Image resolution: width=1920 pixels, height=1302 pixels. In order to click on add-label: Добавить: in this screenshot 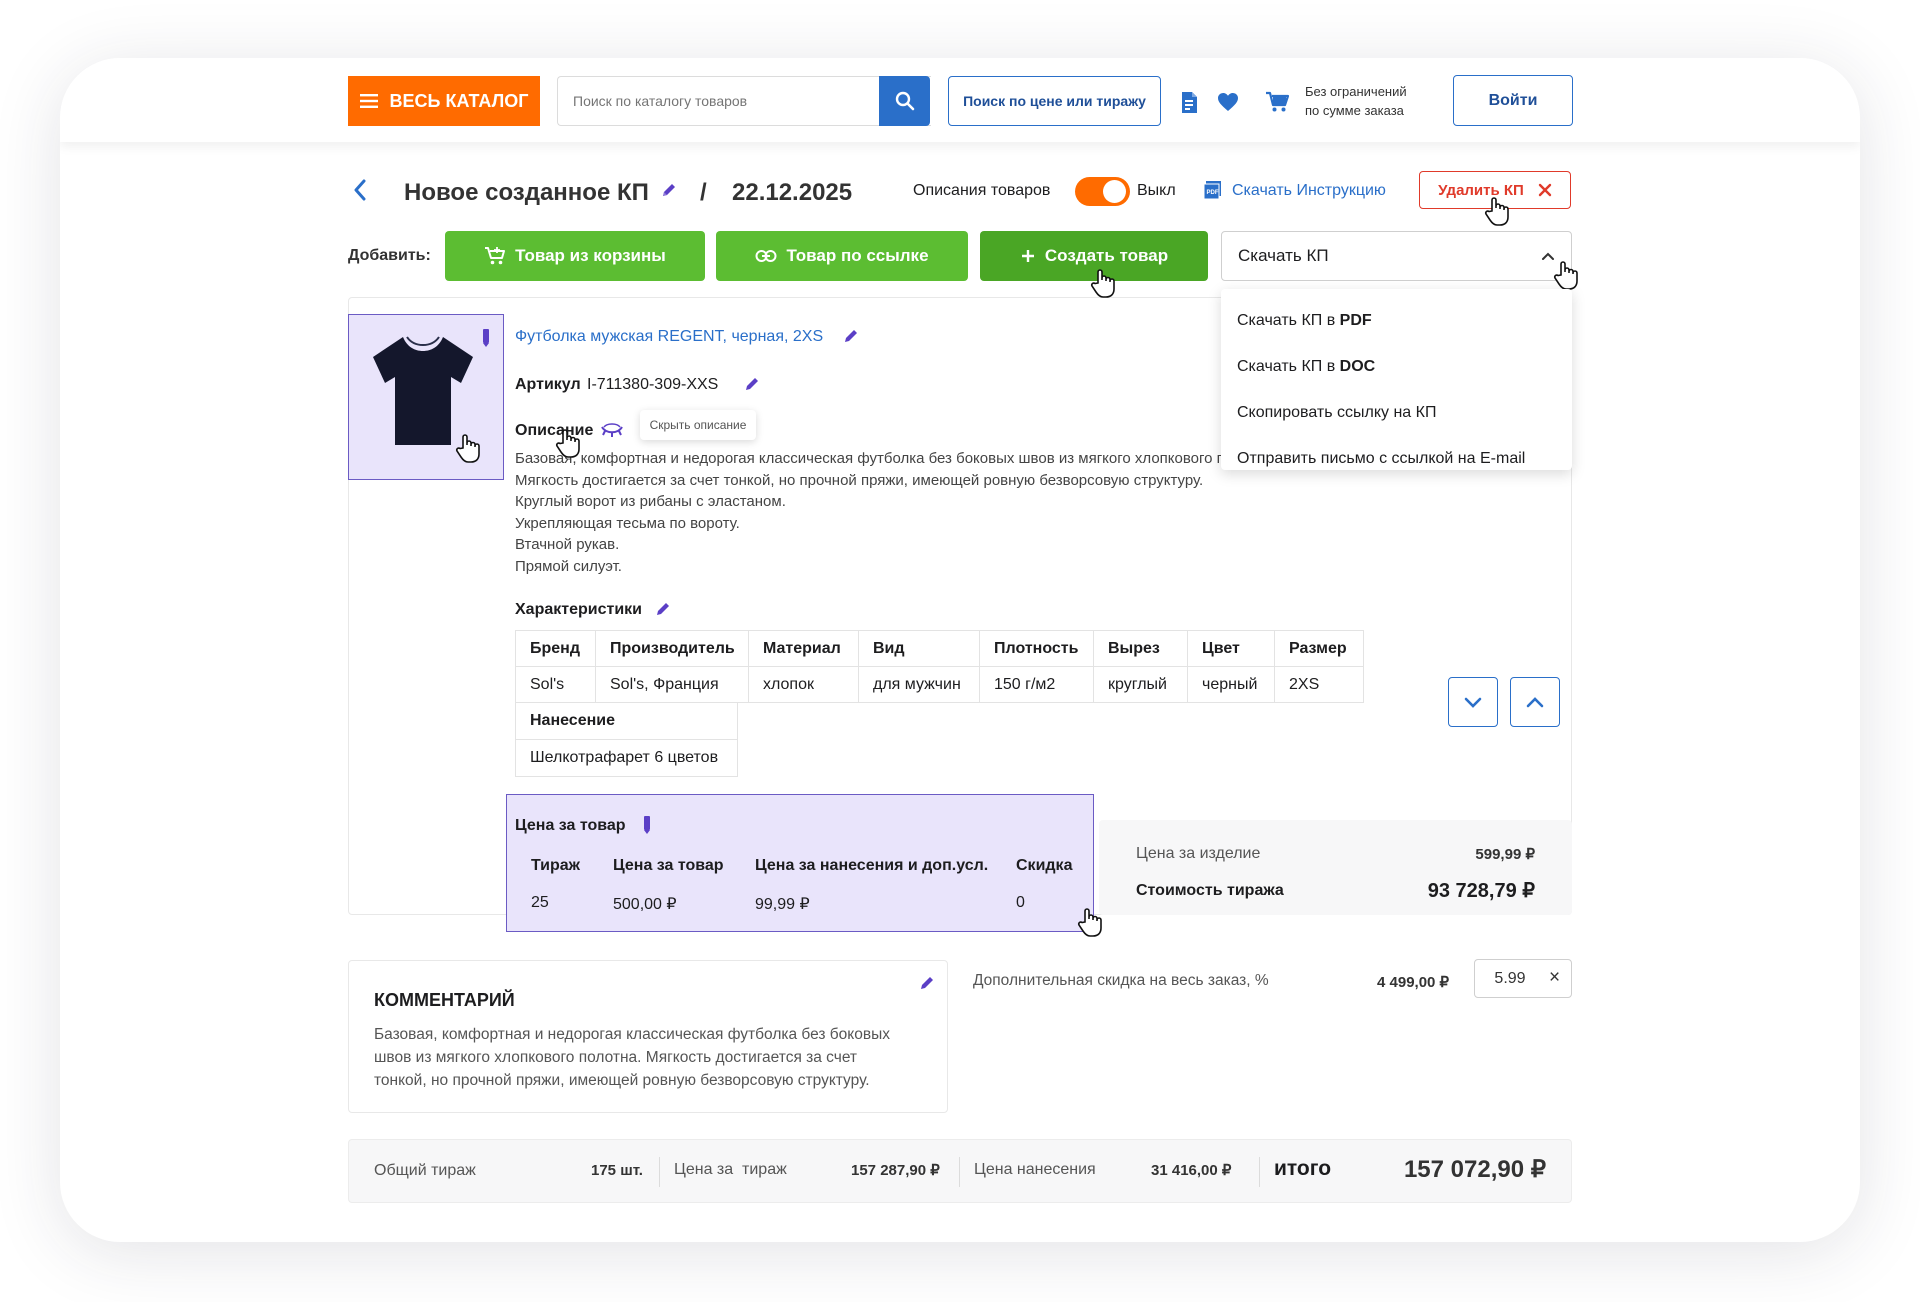, I will do `click(389, 255)`.